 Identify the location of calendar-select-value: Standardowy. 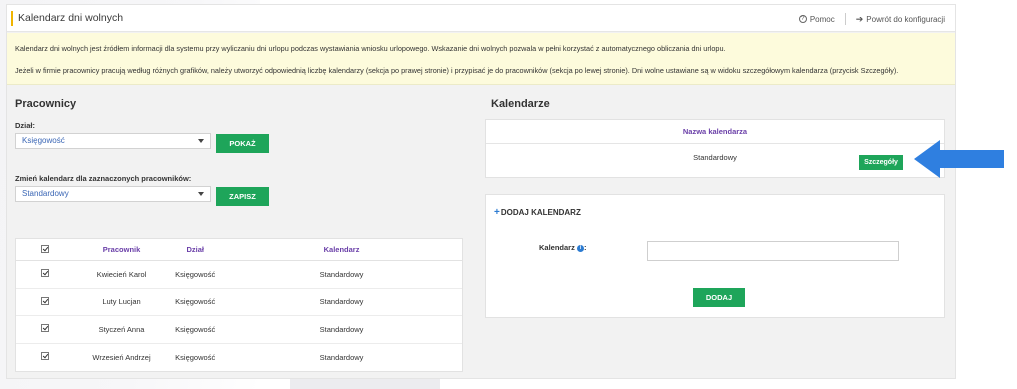
(45, 193).